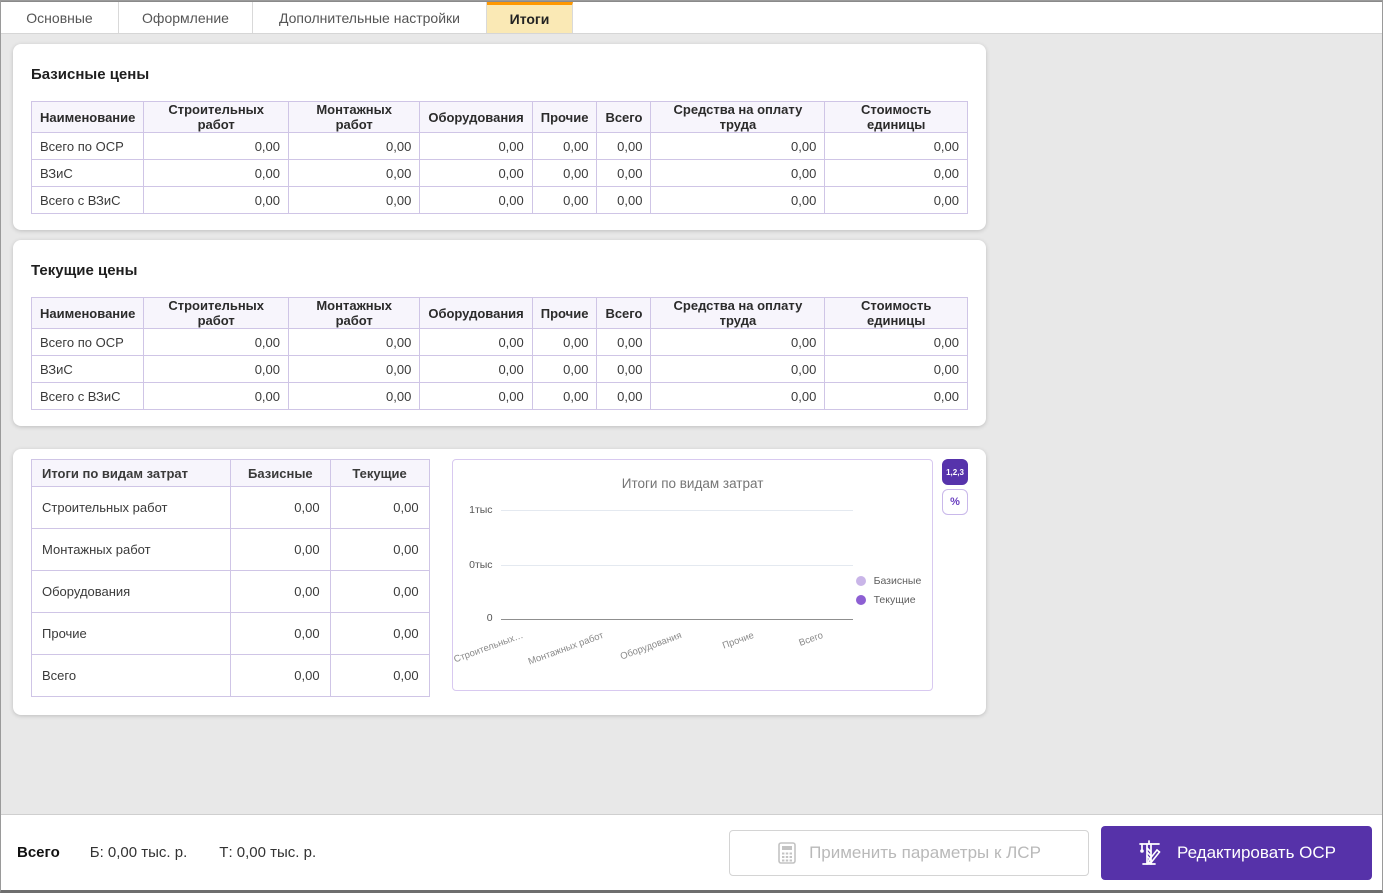  What do you see at coordinates (925, 852) in the screenshot?
I see `apply-button-label: Применить параметры к ЛСР` at bounding box center [925, 852].